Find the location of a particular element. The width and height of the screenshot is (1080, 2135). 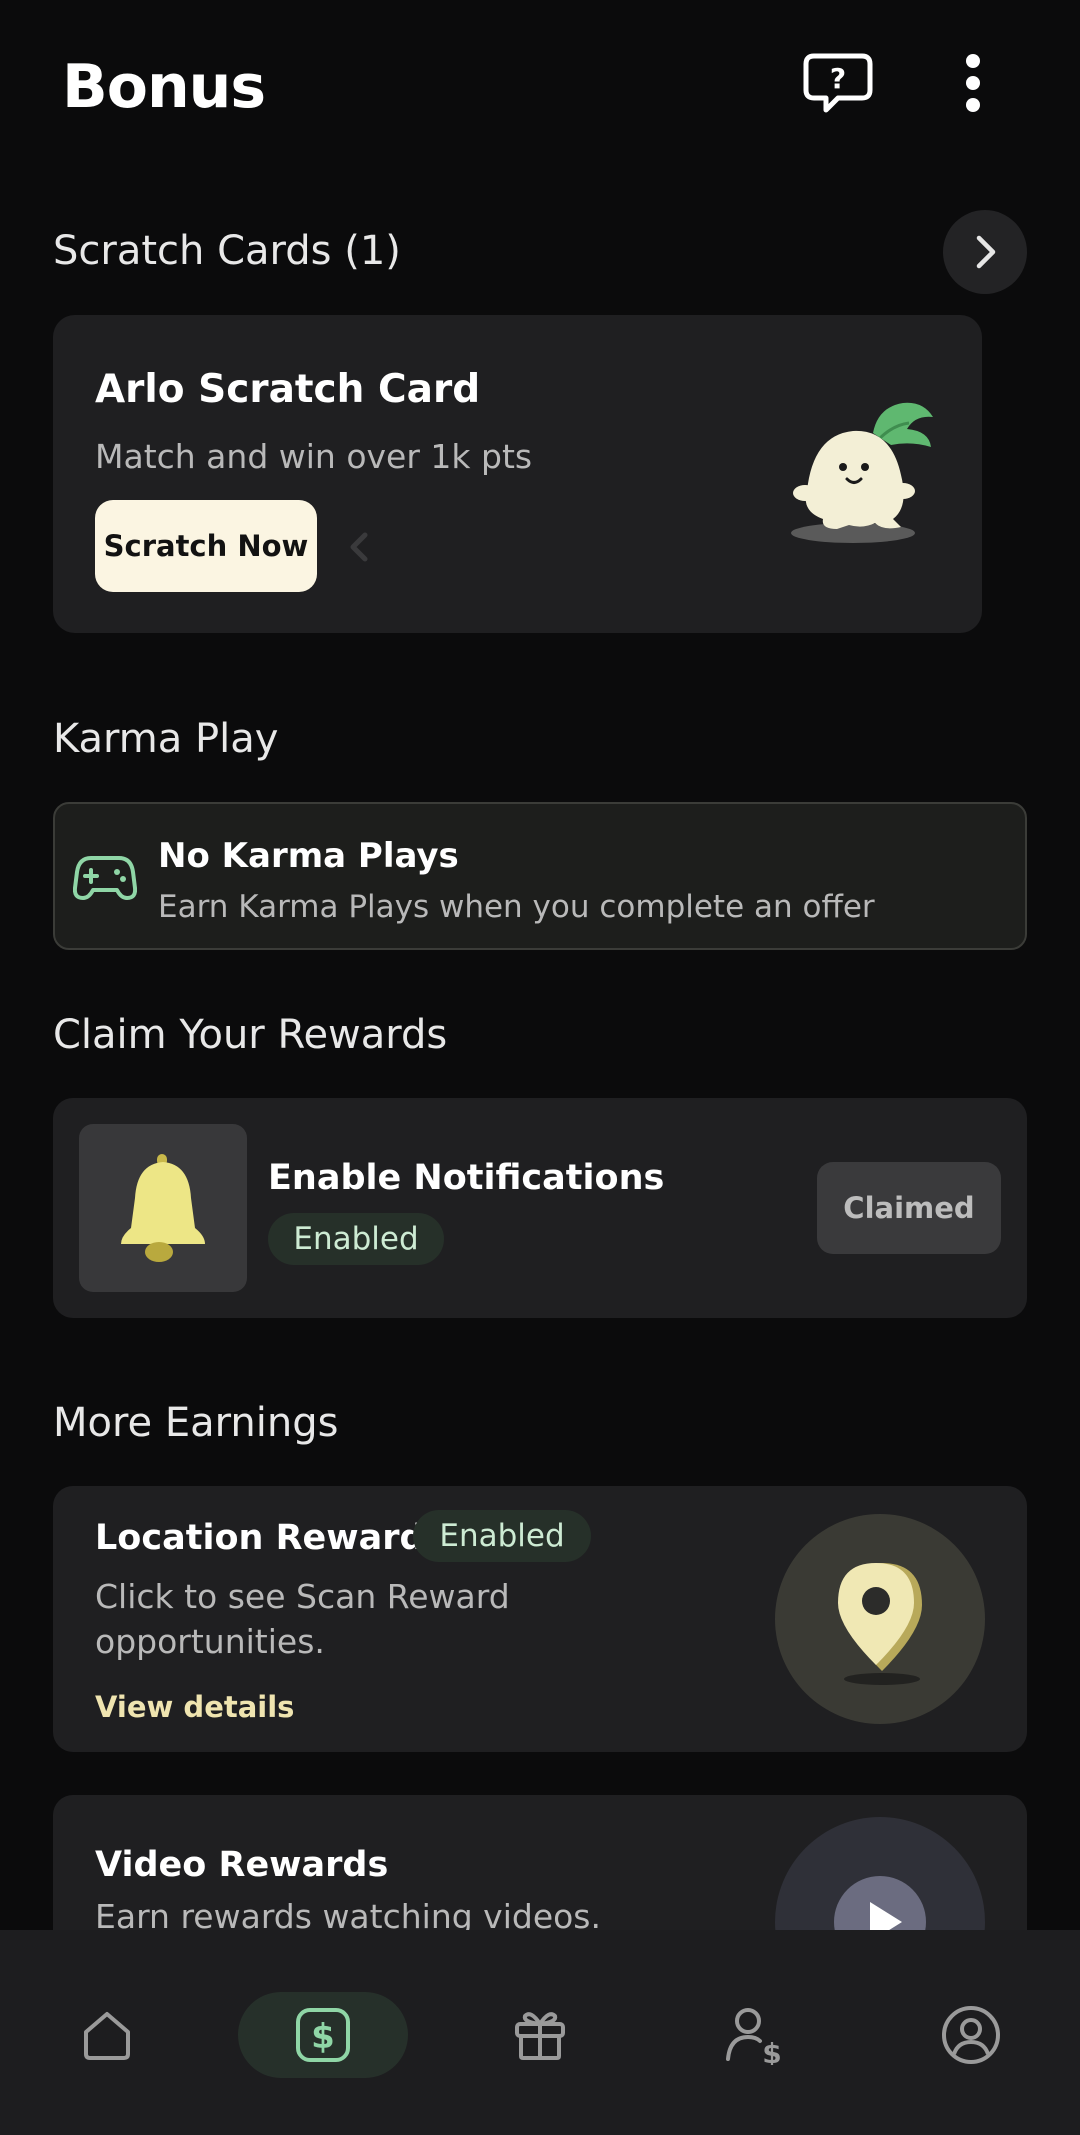

radish-mascot-icon is located at coordinates (862, 472).